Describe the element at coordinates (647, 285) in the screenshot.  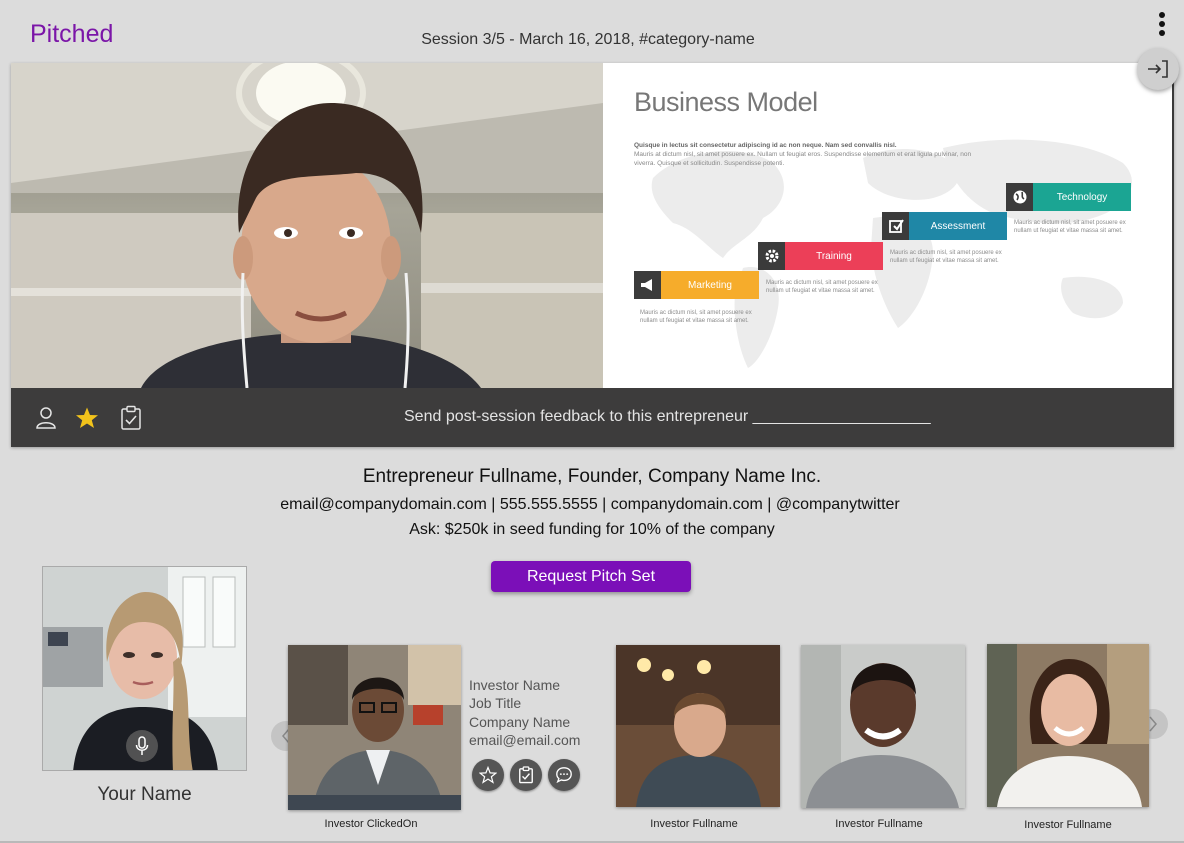
I see `megaphone-icon` at that location.